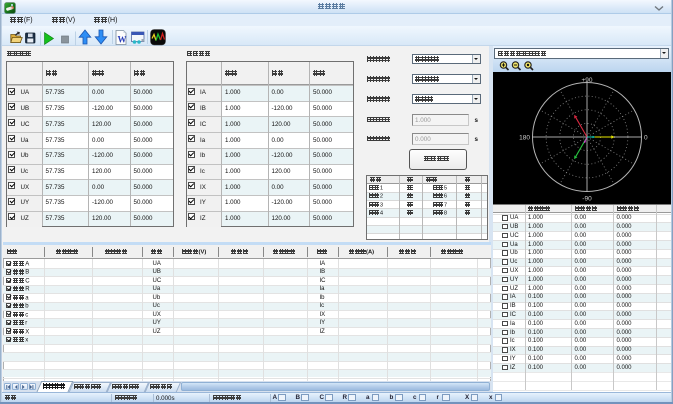 This screenshot has height=404, width=673. What do you see at coordinates (586, 80) in the screenshot?
I see `svg-text: +90` at bounding box center [586, 80].